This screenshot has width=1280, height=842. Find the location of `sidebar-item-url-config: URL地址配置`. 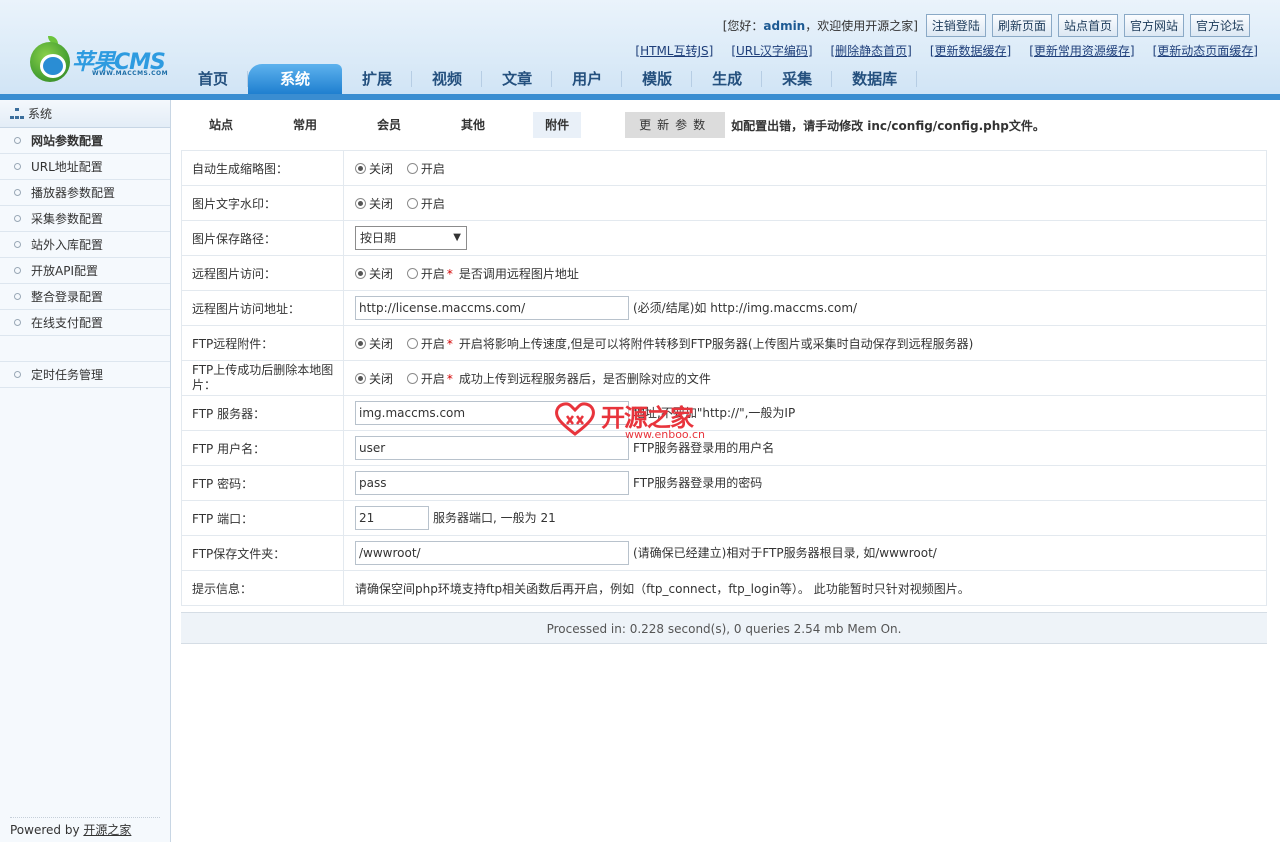

sidebar-item-url-config: URL地址配置 is located at coordinates (85, 167).